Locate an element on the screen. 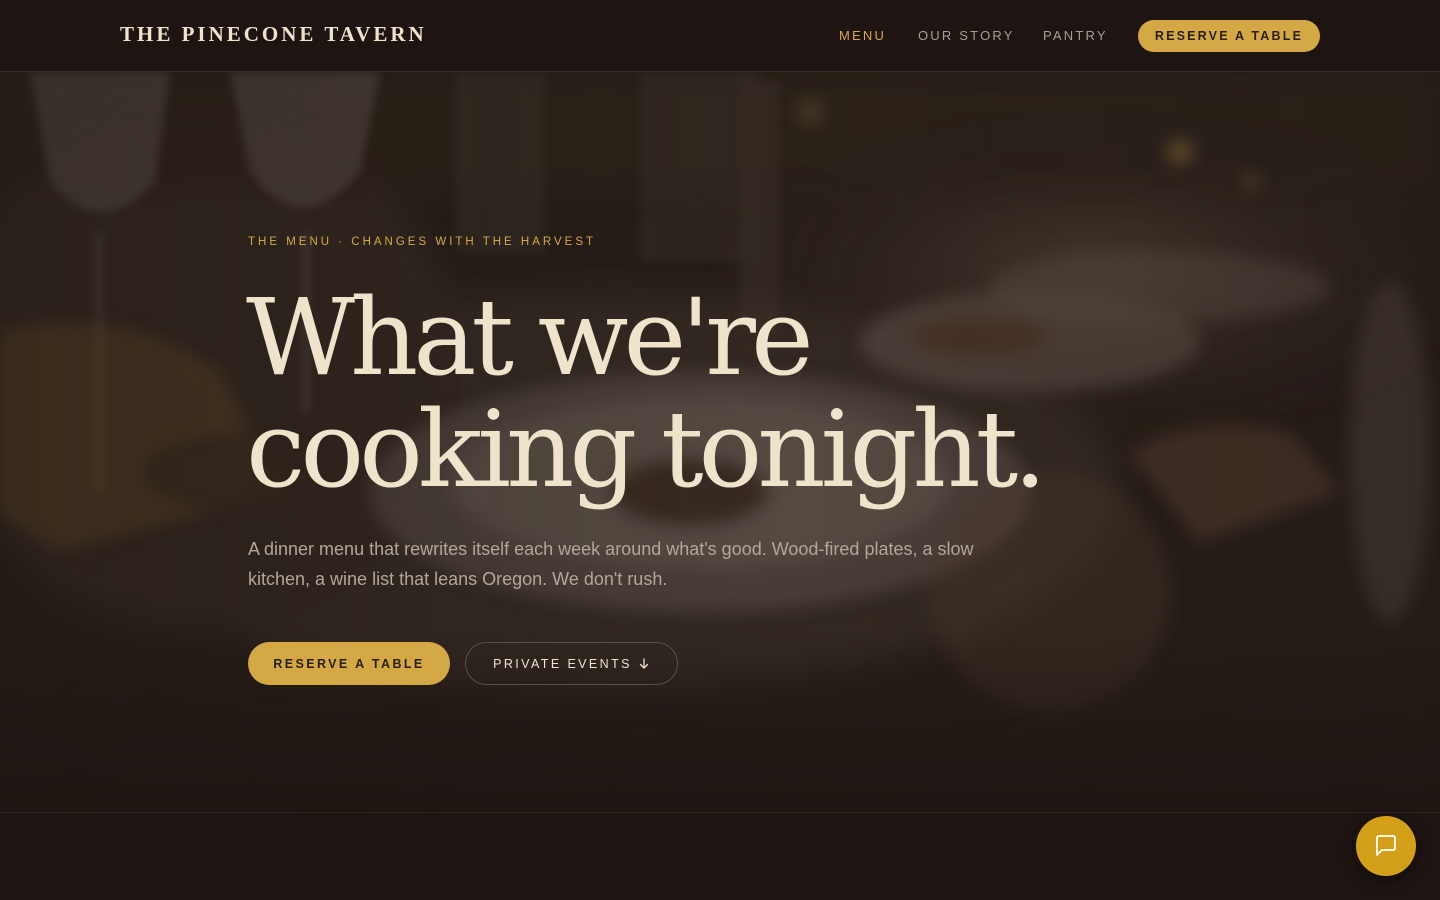 The width and height of the screenshot is (1440, 900). header-reserve-button: RESERVE A TABLE is located at coordinates (1229, 36).